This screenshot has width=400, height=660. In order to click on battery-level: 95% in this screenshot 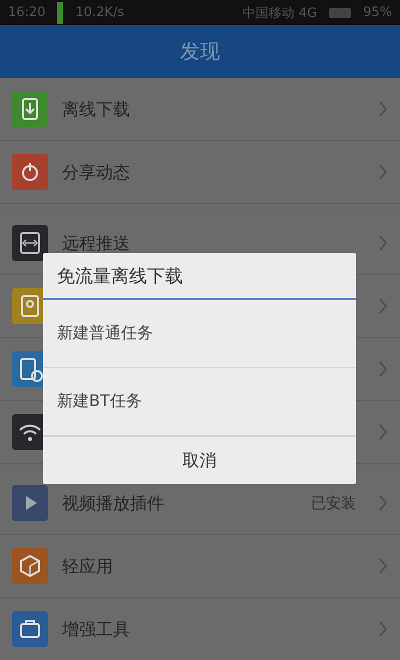, I will do `click(377, 12)`.